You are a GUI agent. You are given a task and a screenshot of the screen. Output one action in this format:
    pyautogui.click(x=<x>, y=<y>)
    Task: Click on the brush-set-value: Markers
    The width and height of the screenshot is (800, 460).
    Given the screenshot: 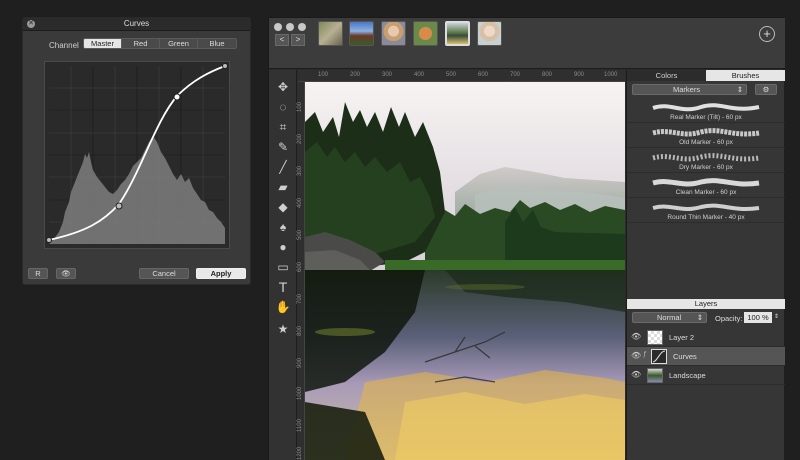 What is the action you would take?
    pyautogui.click(x=687, y=89)
    